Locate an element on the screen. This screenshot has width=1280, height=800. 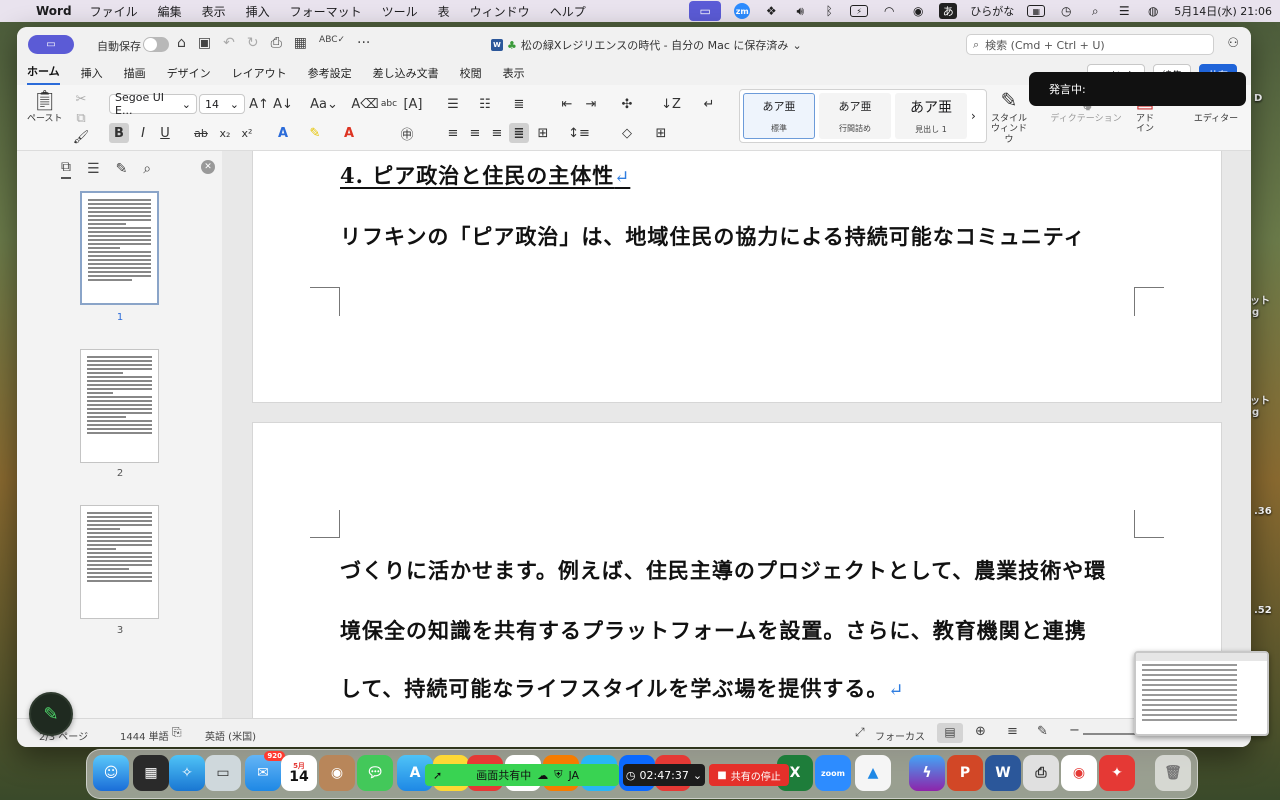
wifi-icon: ◠ is located at coordinates (889, 11).